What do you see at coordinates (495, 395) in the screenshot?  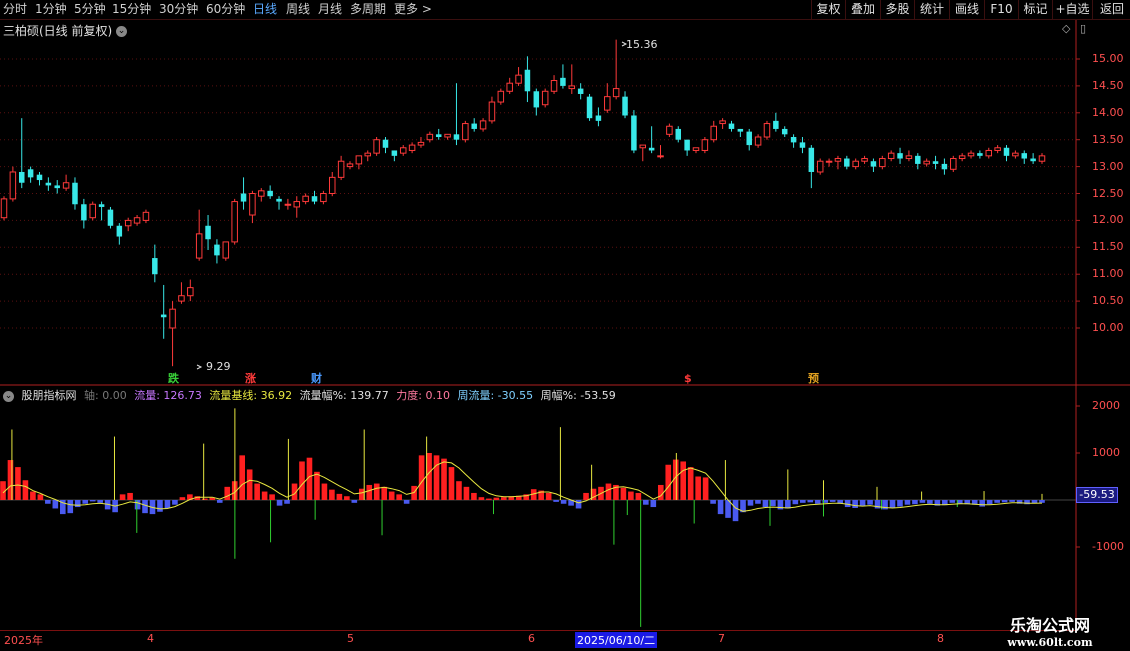 I see `week-flow-value: 周流量: -30.55` at bounding box center [495, 395].